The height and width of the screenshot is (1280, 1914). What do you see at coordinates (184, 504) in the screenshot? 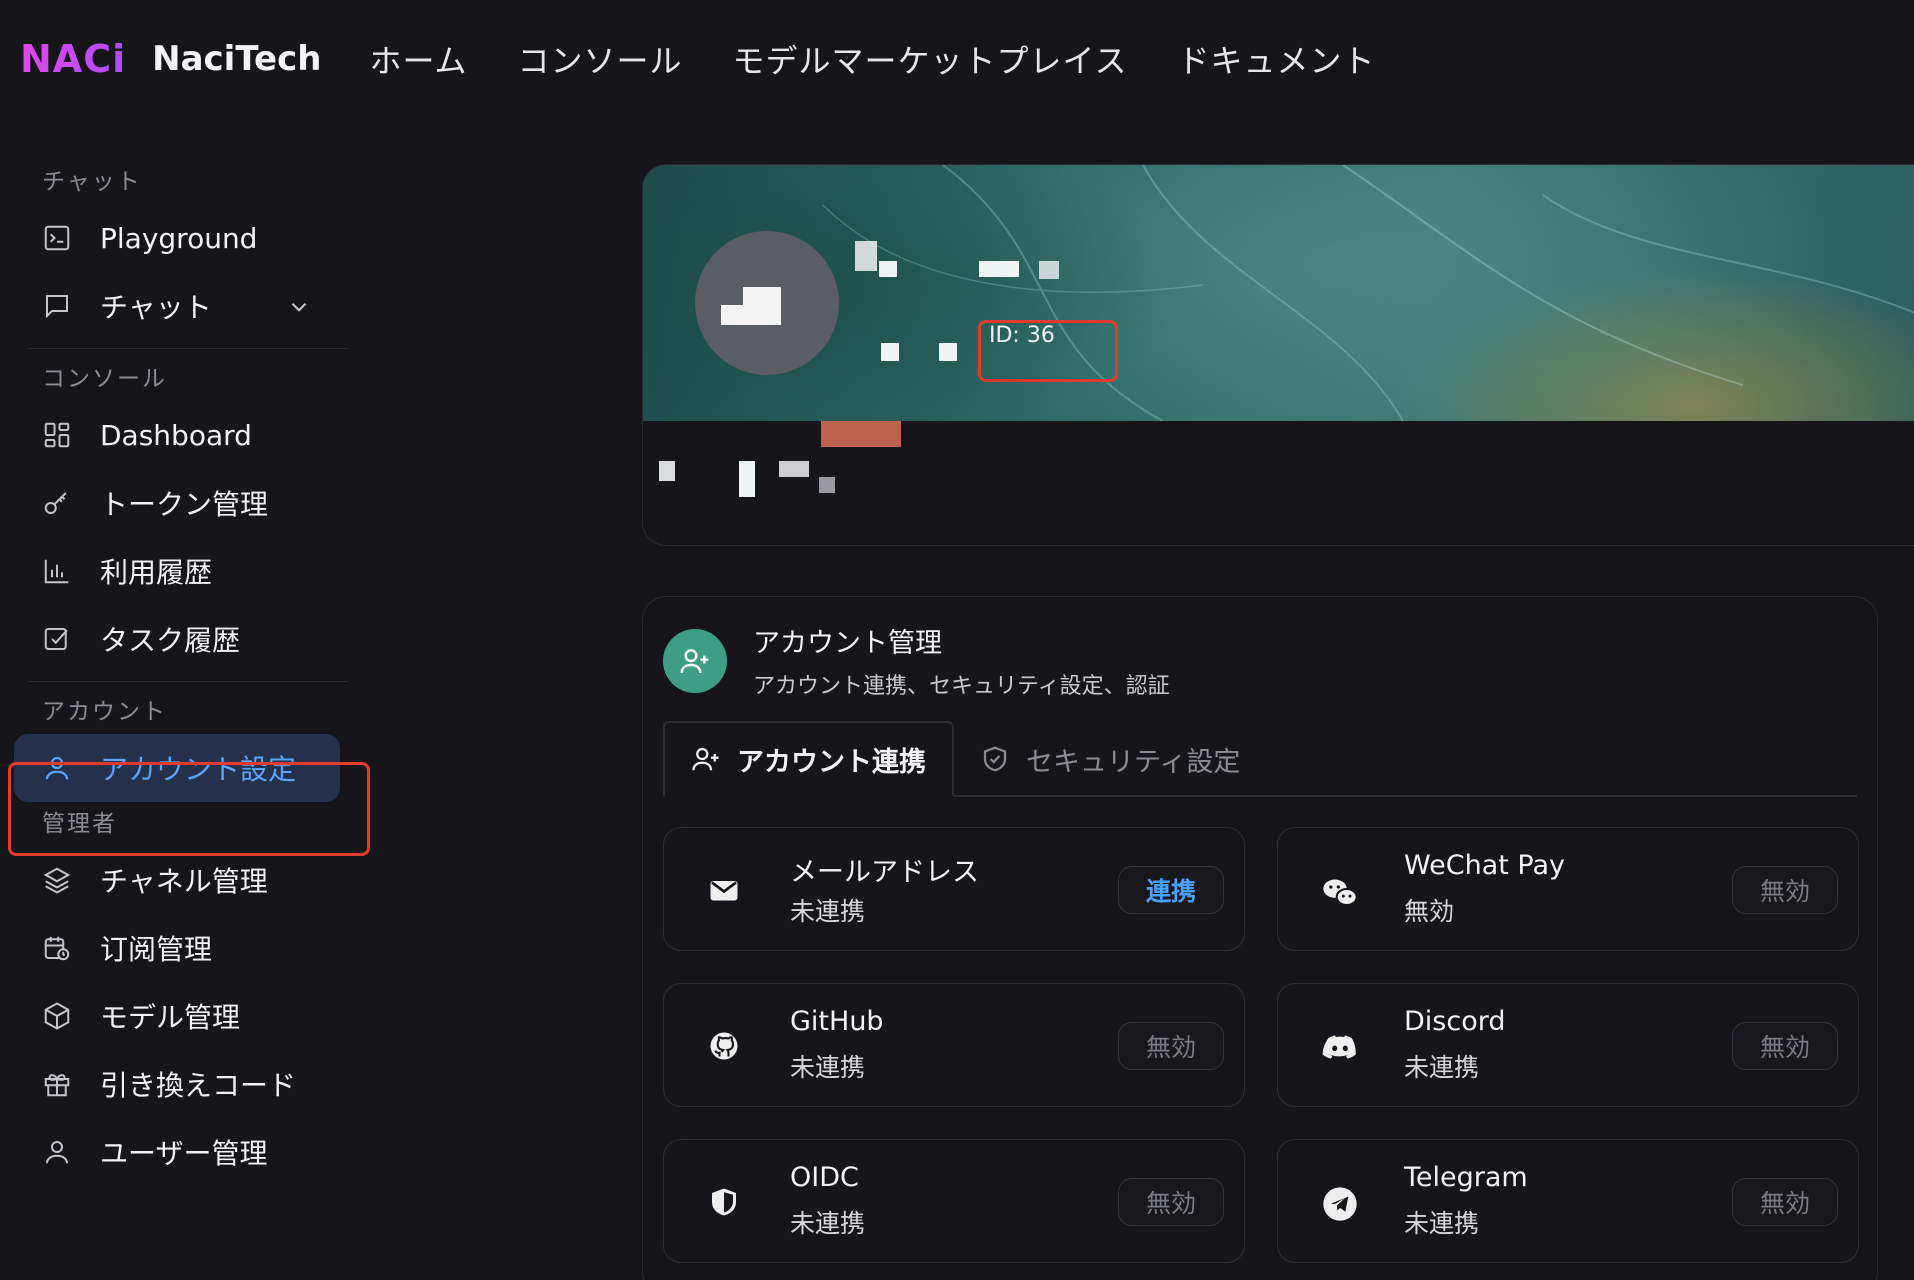
I see `sidebar-item-label: トークン管理` at bounding box center [184, 504].